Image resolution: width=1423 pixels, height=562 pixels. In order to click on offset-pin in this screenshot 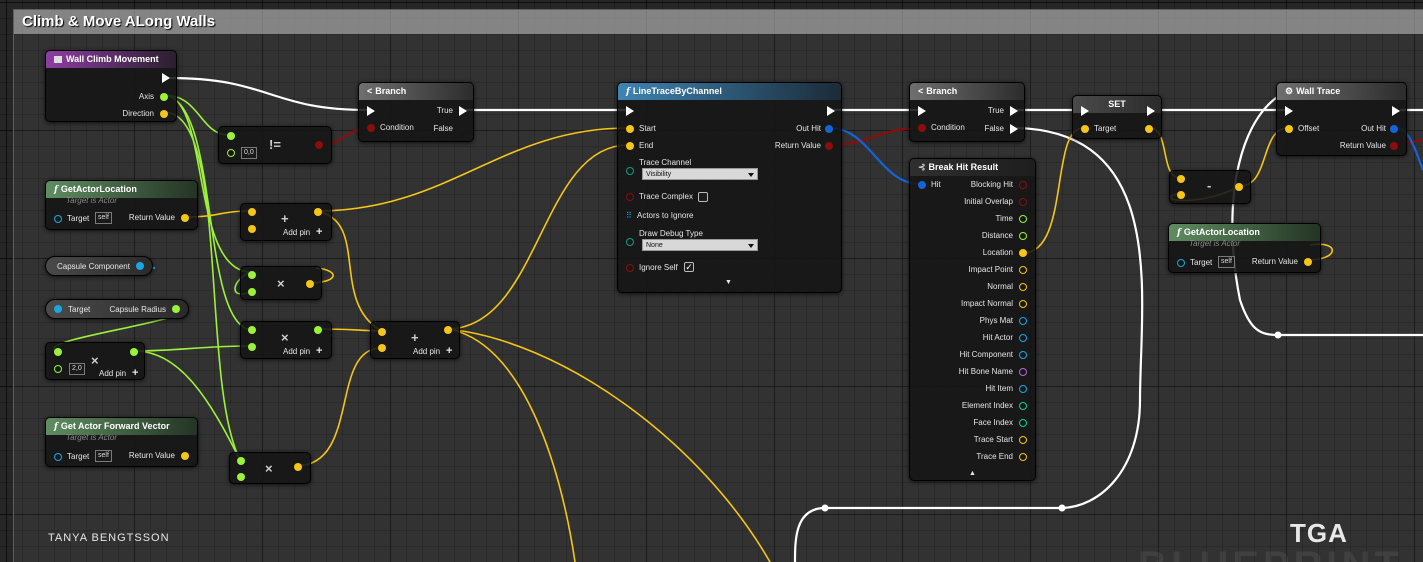, I will do `click(1289, 129)`.